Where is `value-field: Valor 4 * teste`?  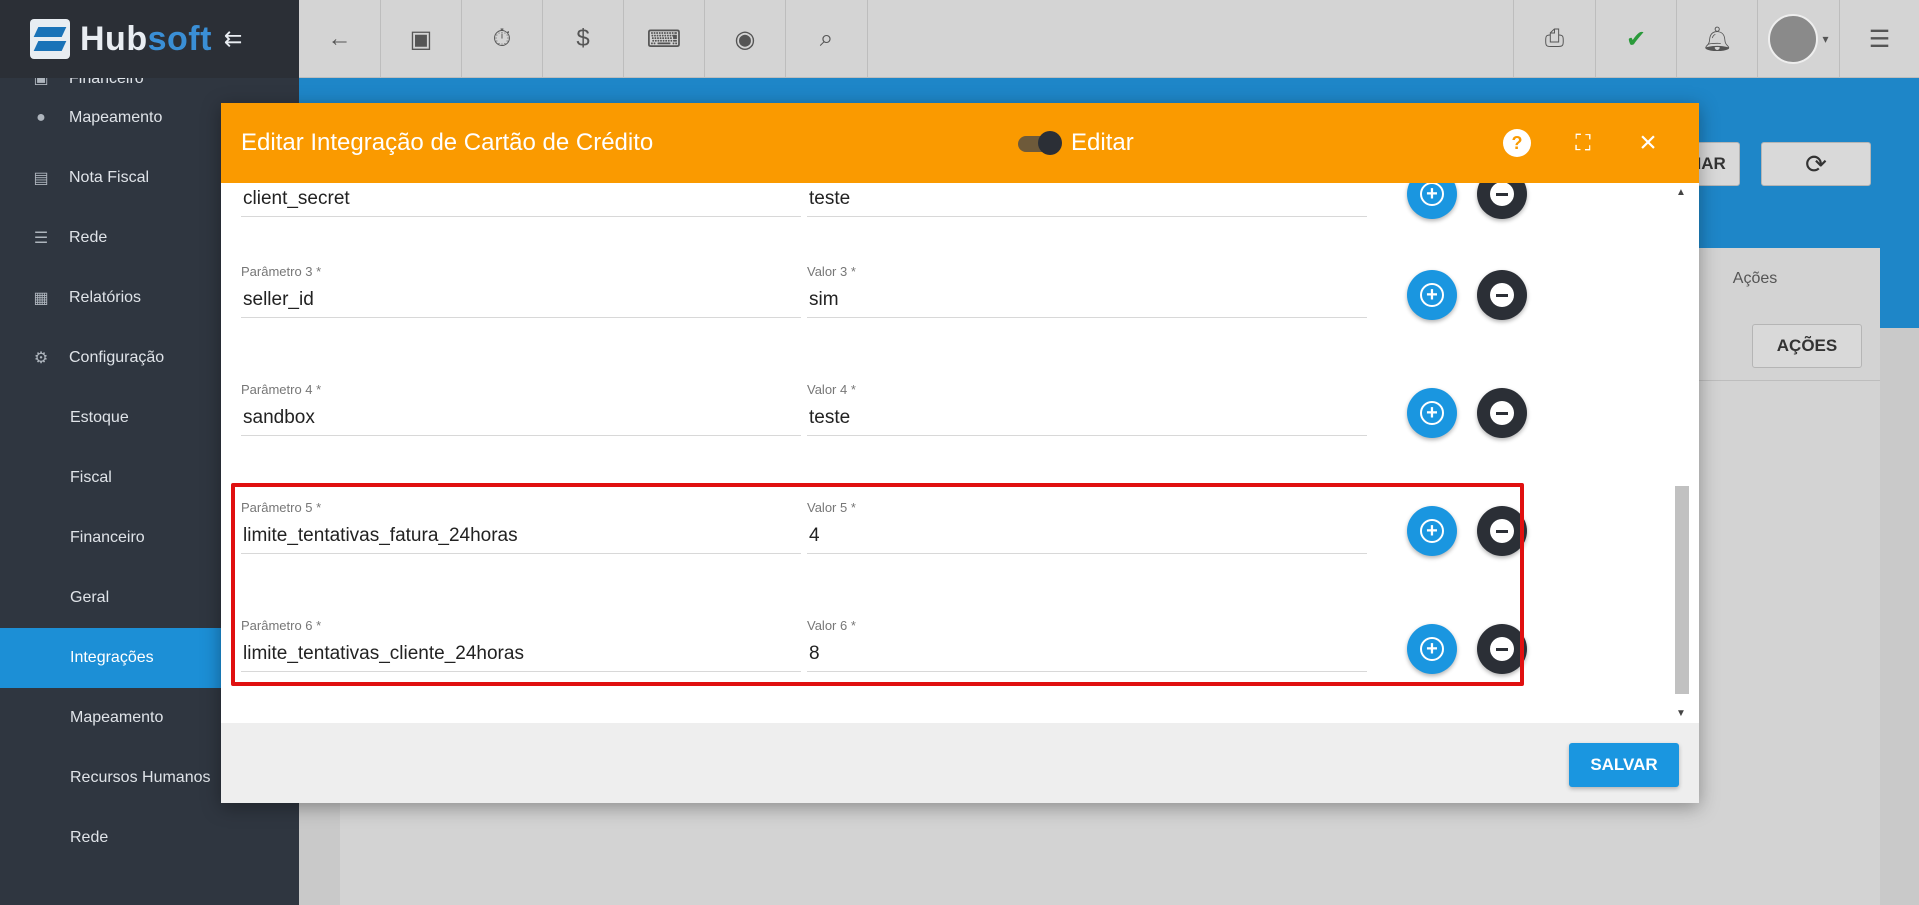
value-field: Valor 4 * teste is located at coordinates (1087, 409).